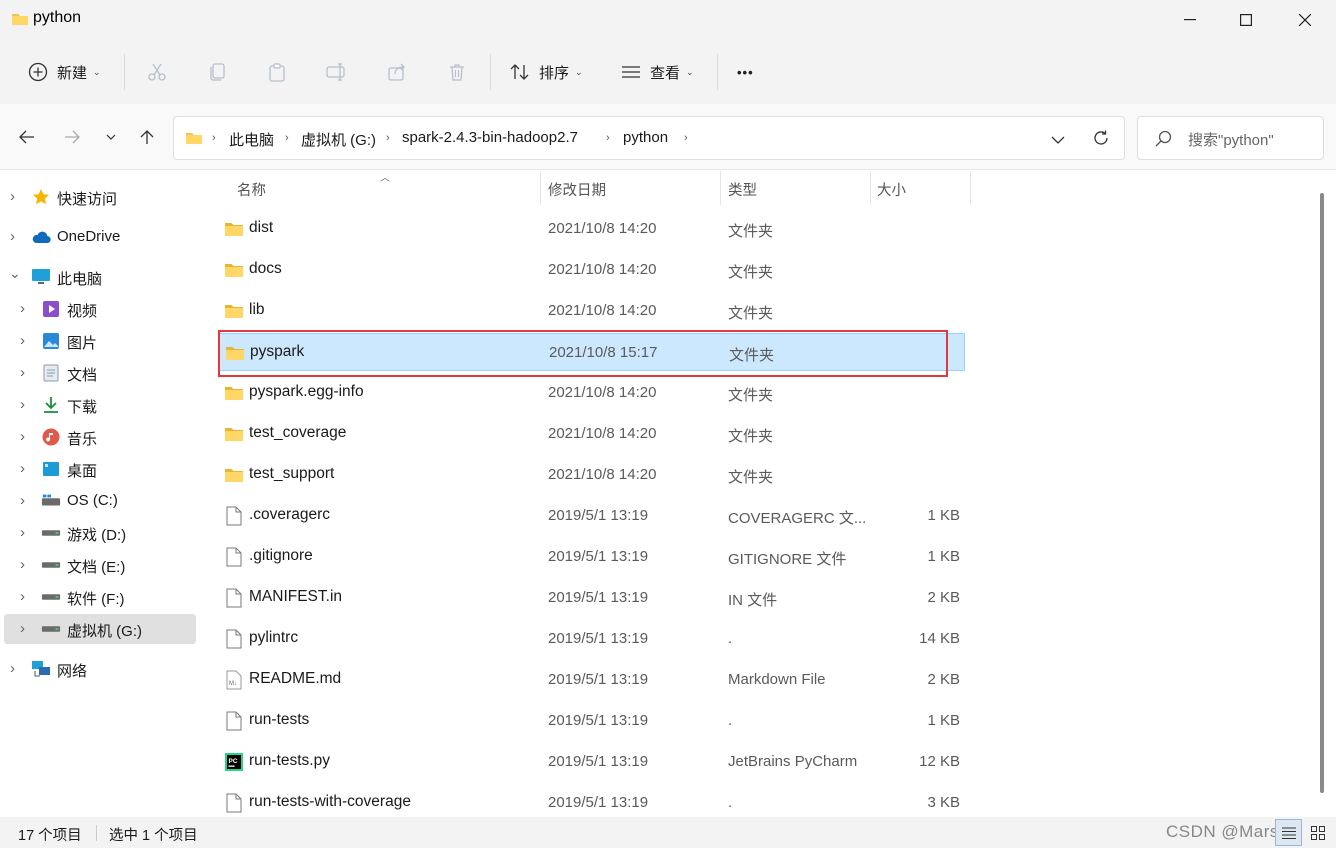 The image size is (1336, 848). Describe the element at coordinates (100, 197) in the screenshot. I see `sidebar-item-quick-access: › 快速访问` at that location.